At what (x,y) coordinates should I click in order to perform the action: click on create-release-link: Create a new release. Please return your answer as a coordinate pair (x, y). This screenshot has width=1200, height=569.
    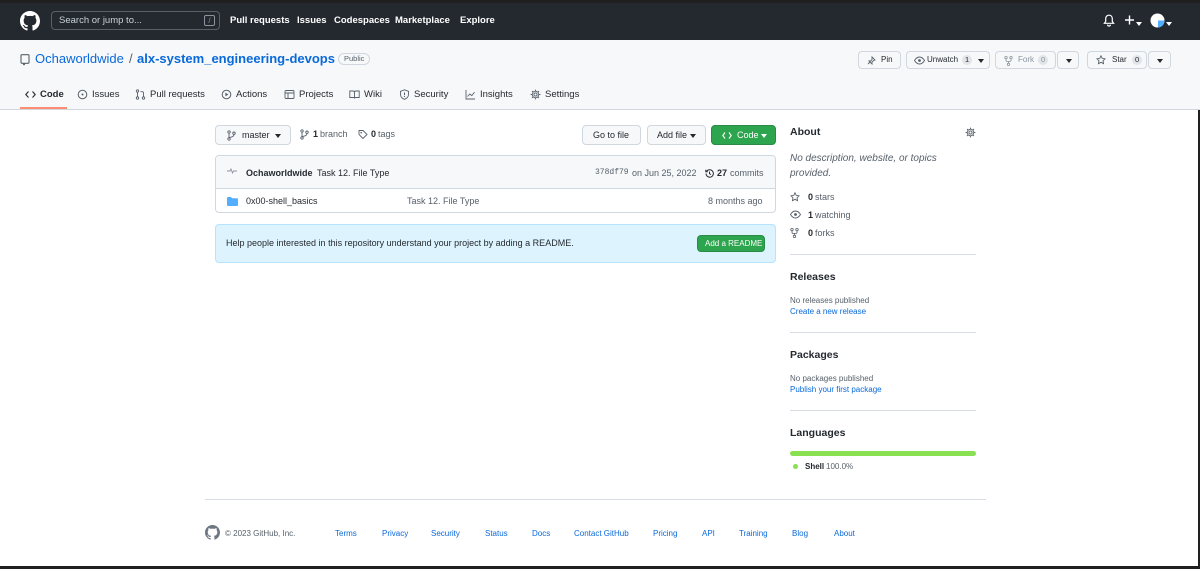
    Looking at the image, I should click on (828, 311).